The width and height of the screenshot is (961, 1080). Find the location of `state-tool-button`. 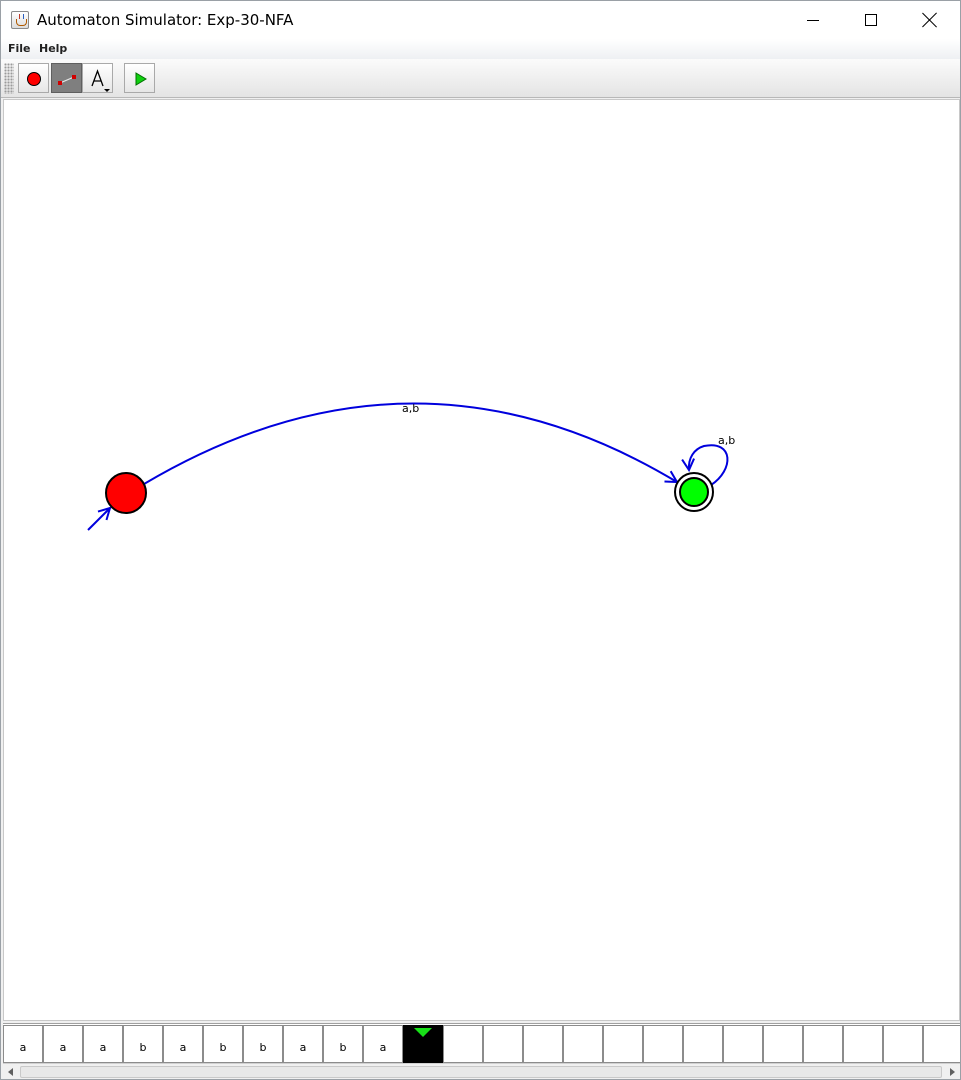

state-tool-button is located at coordinates (33, 78).